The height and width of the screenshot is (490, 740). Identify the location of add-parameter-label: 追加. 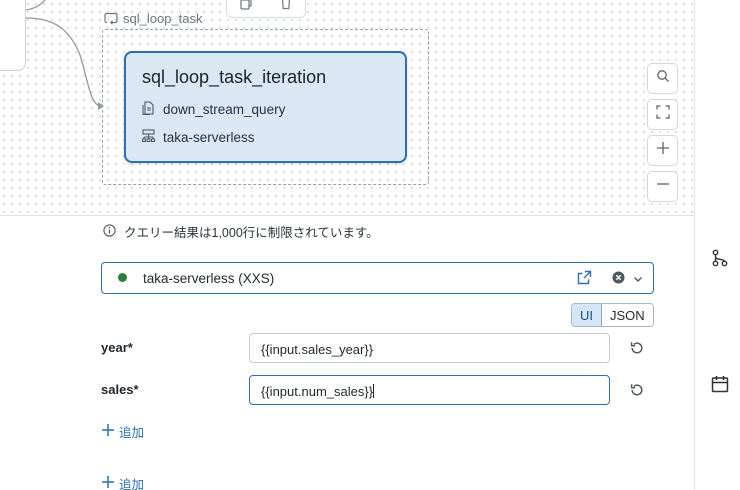
(132, 433).